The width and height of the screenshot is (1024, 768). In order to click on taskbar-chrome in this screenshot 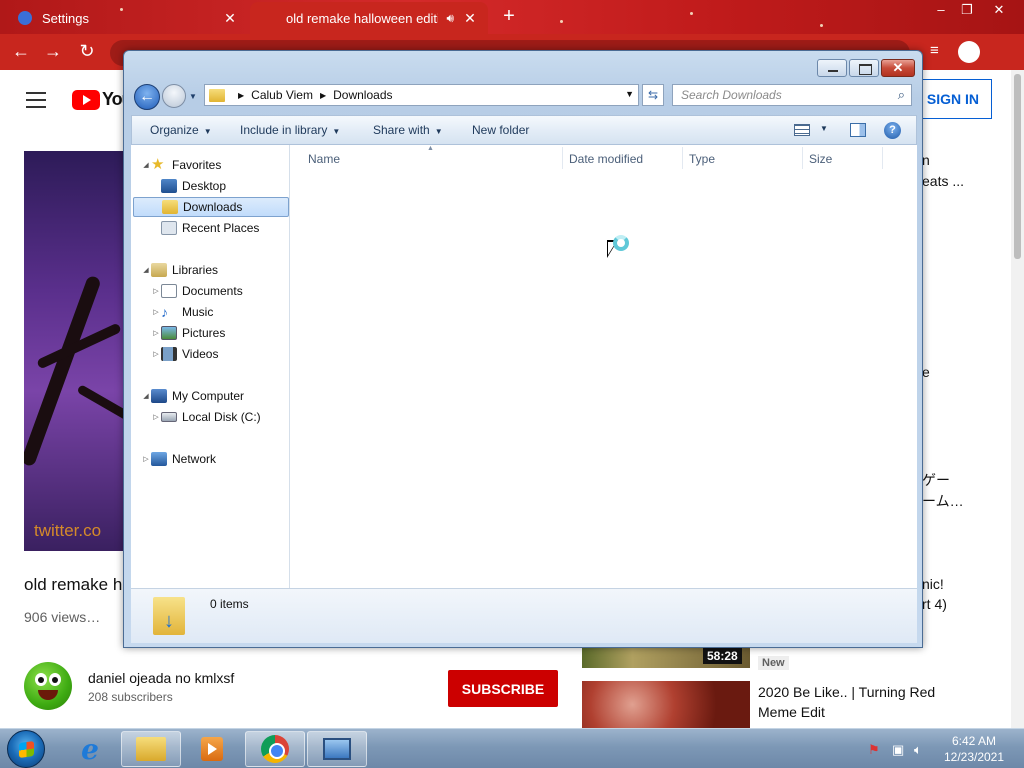, I will do `click(275, 749)`.